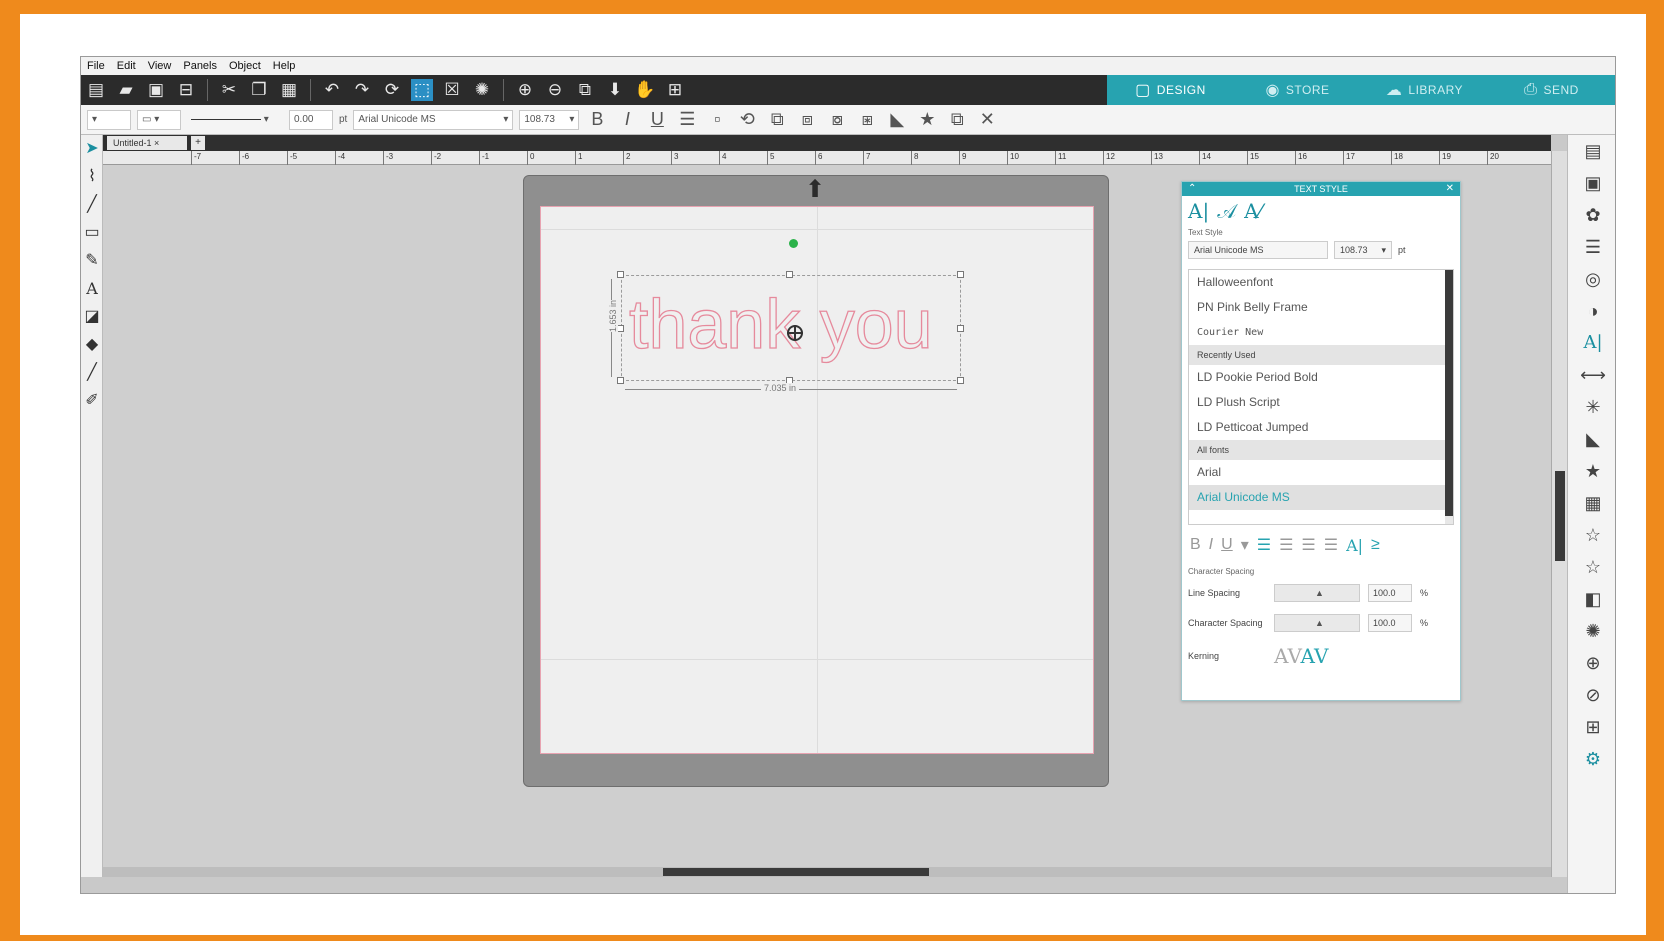  What do you see at coordinates (109, 119) in the screenshot?
I see `fill-color-dropdown: ▾` at bounding box center [109, 119].